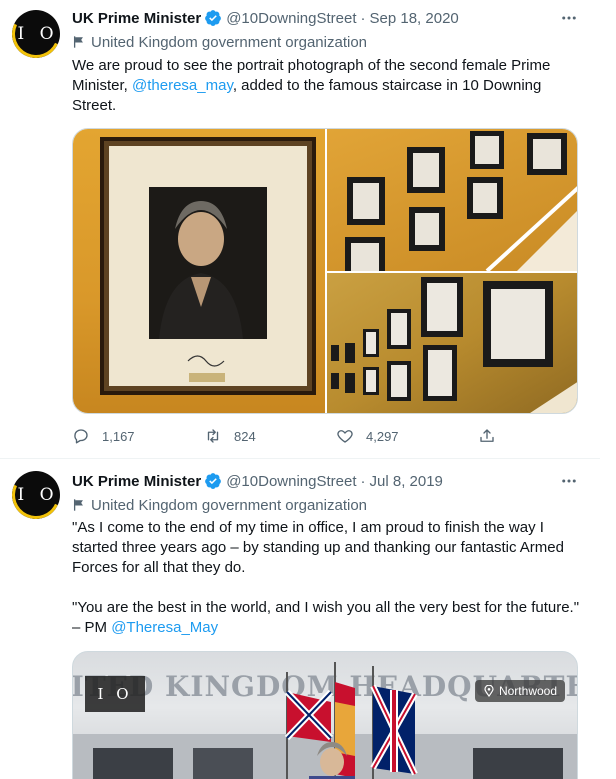  Describe the element at coordinates (213, 436) in the screenshot. I see `retweet-icon` at that location.